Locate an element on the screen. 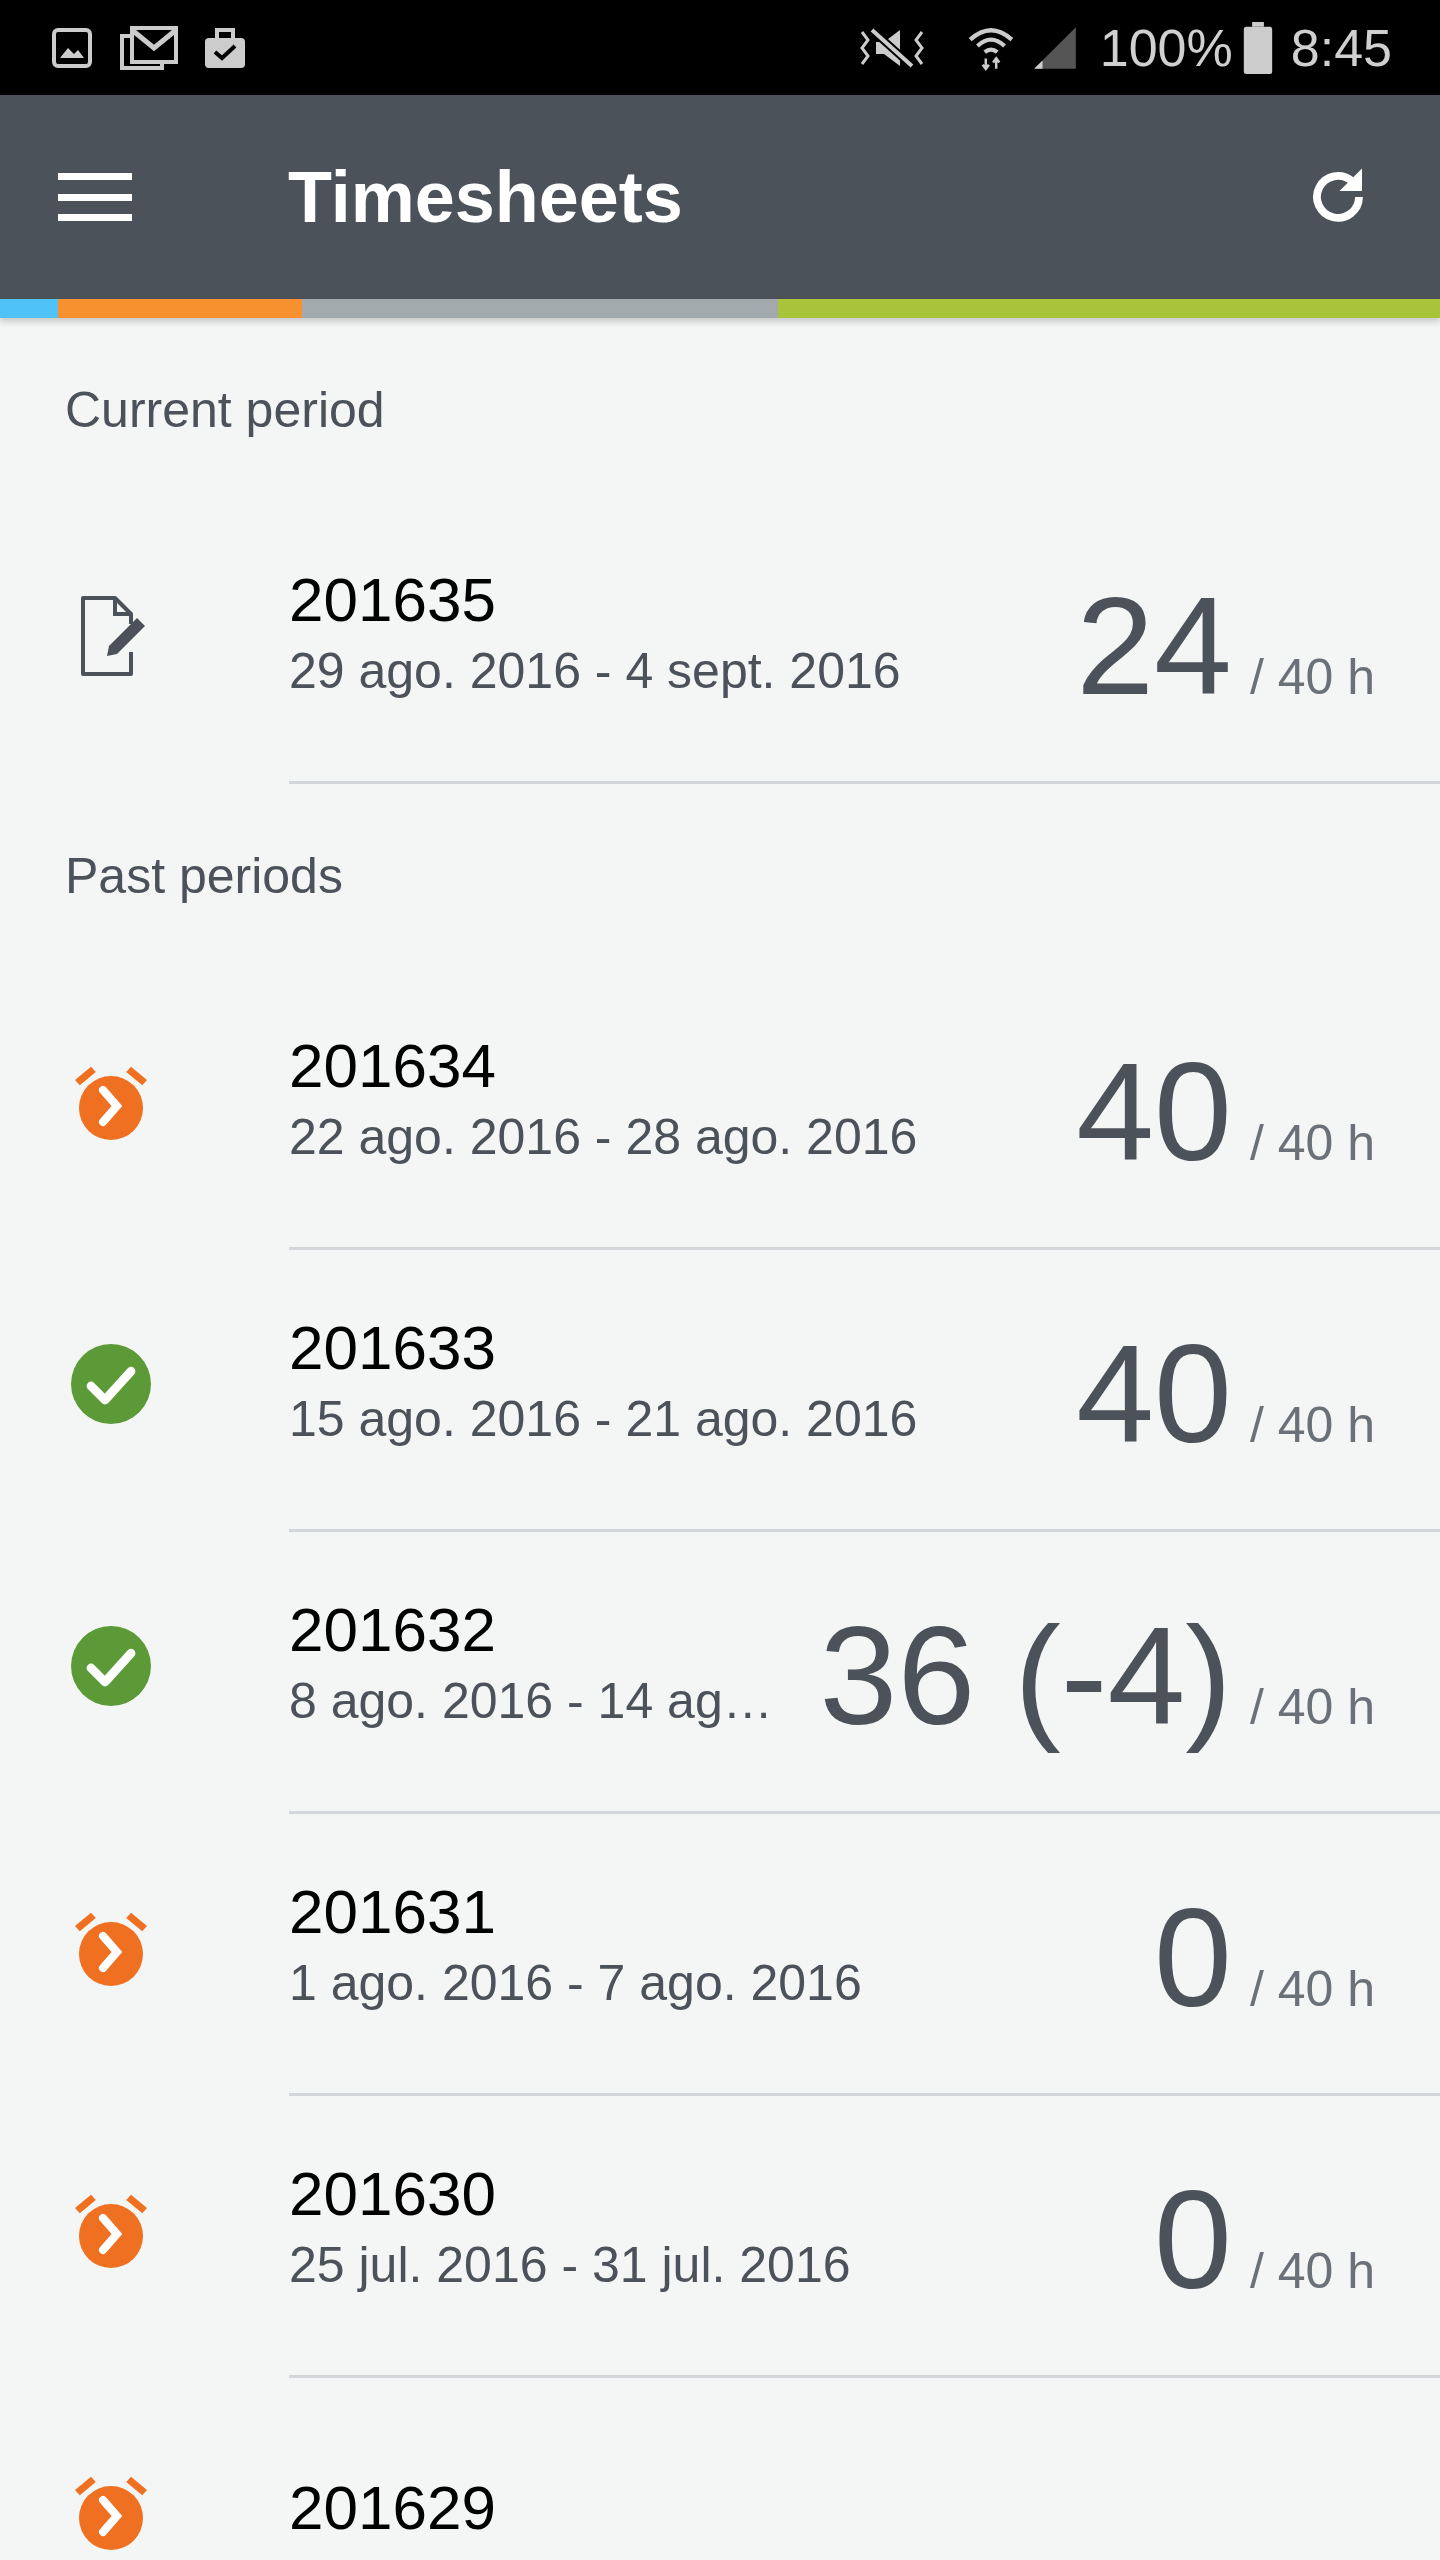 The image size is (1440, 2560). period-code: 201634 is located at coordinates (393, 1065).